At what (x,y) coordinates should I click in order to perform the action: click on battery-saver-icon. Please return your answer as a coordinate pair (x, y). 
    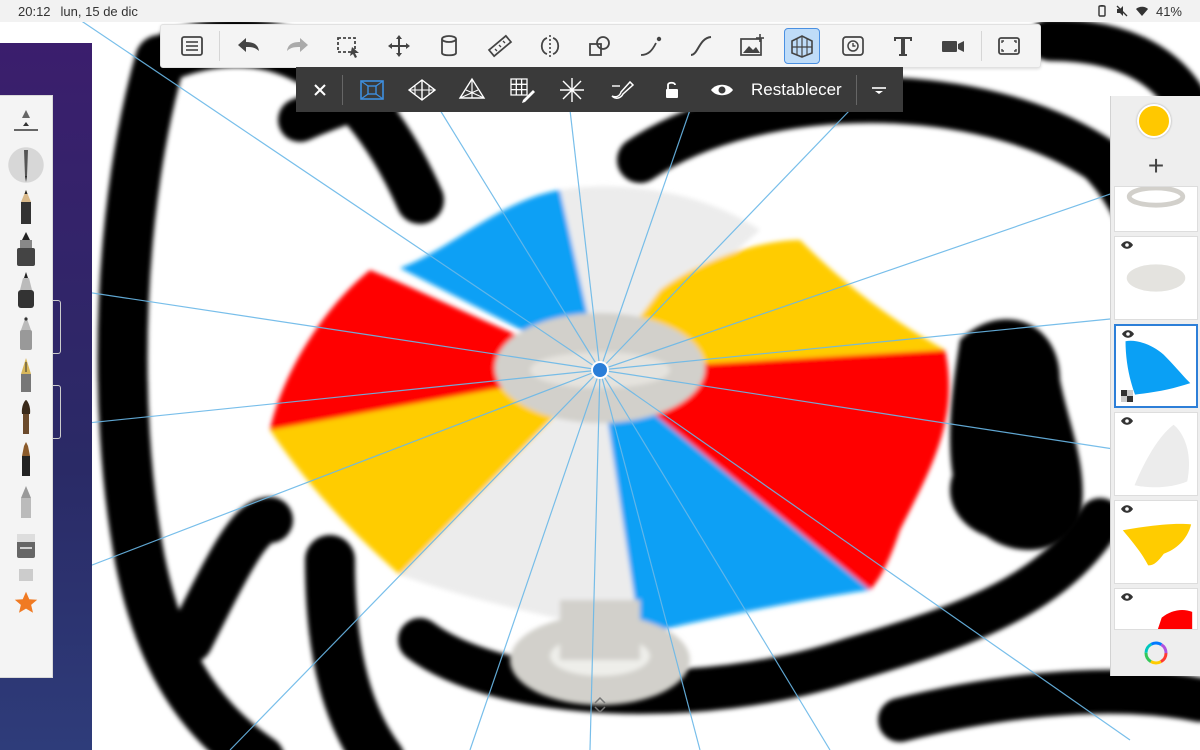
    Looking at the image, I should click on (1102, 11).